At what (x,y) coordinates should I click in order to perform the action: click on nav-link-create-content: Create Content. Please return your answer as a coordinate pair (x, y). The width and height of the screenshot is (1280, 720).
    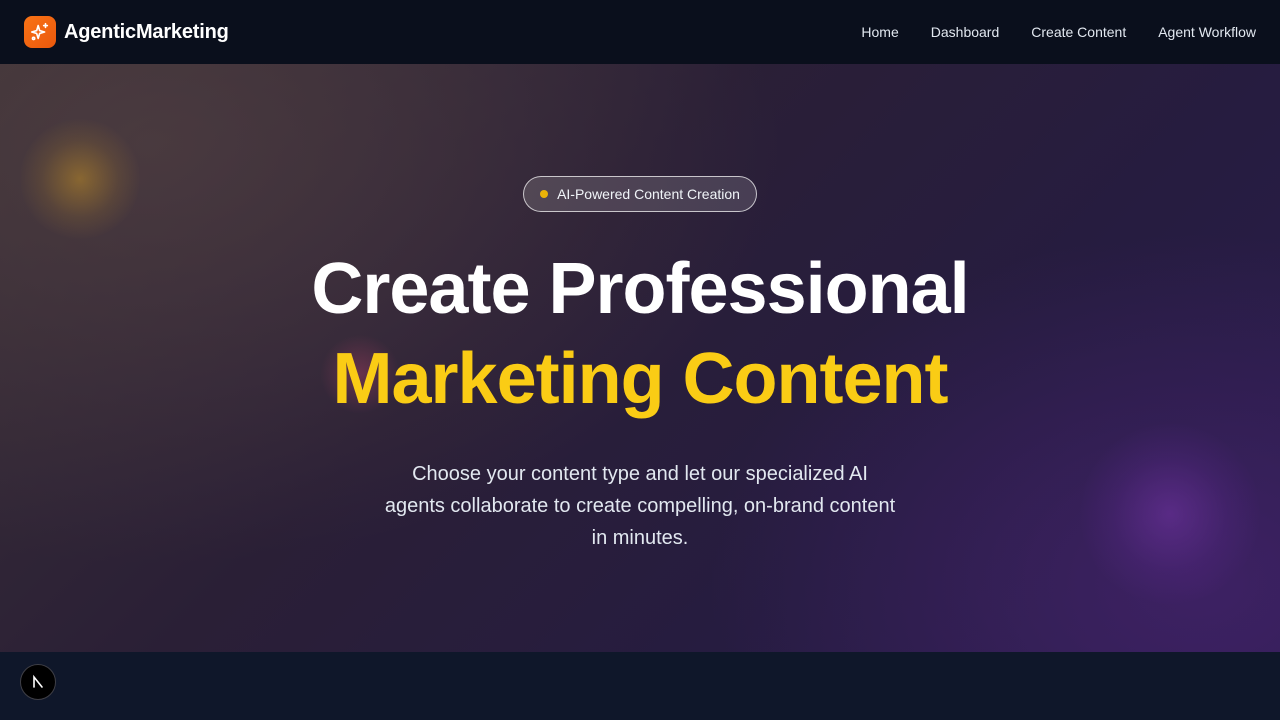
    Looking at the image, I should click on (1078, 32).